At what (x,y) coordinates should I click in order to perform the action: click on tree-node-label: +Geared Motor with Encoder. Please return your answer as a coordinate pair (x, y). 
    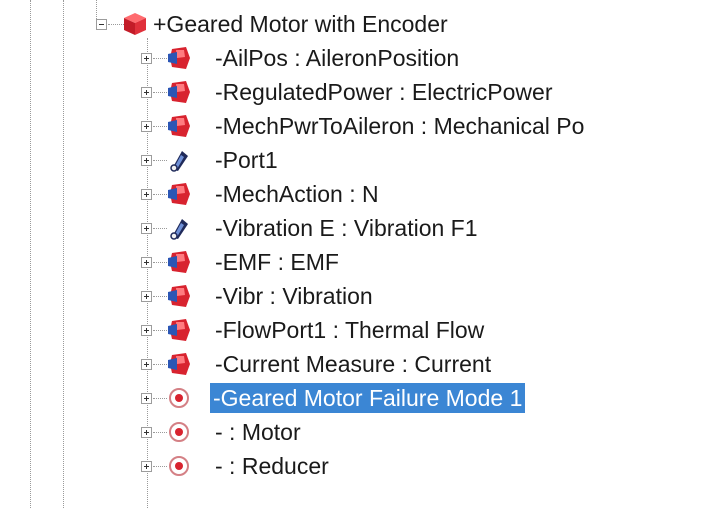
    Looking at the image, I should click on (300, 24).